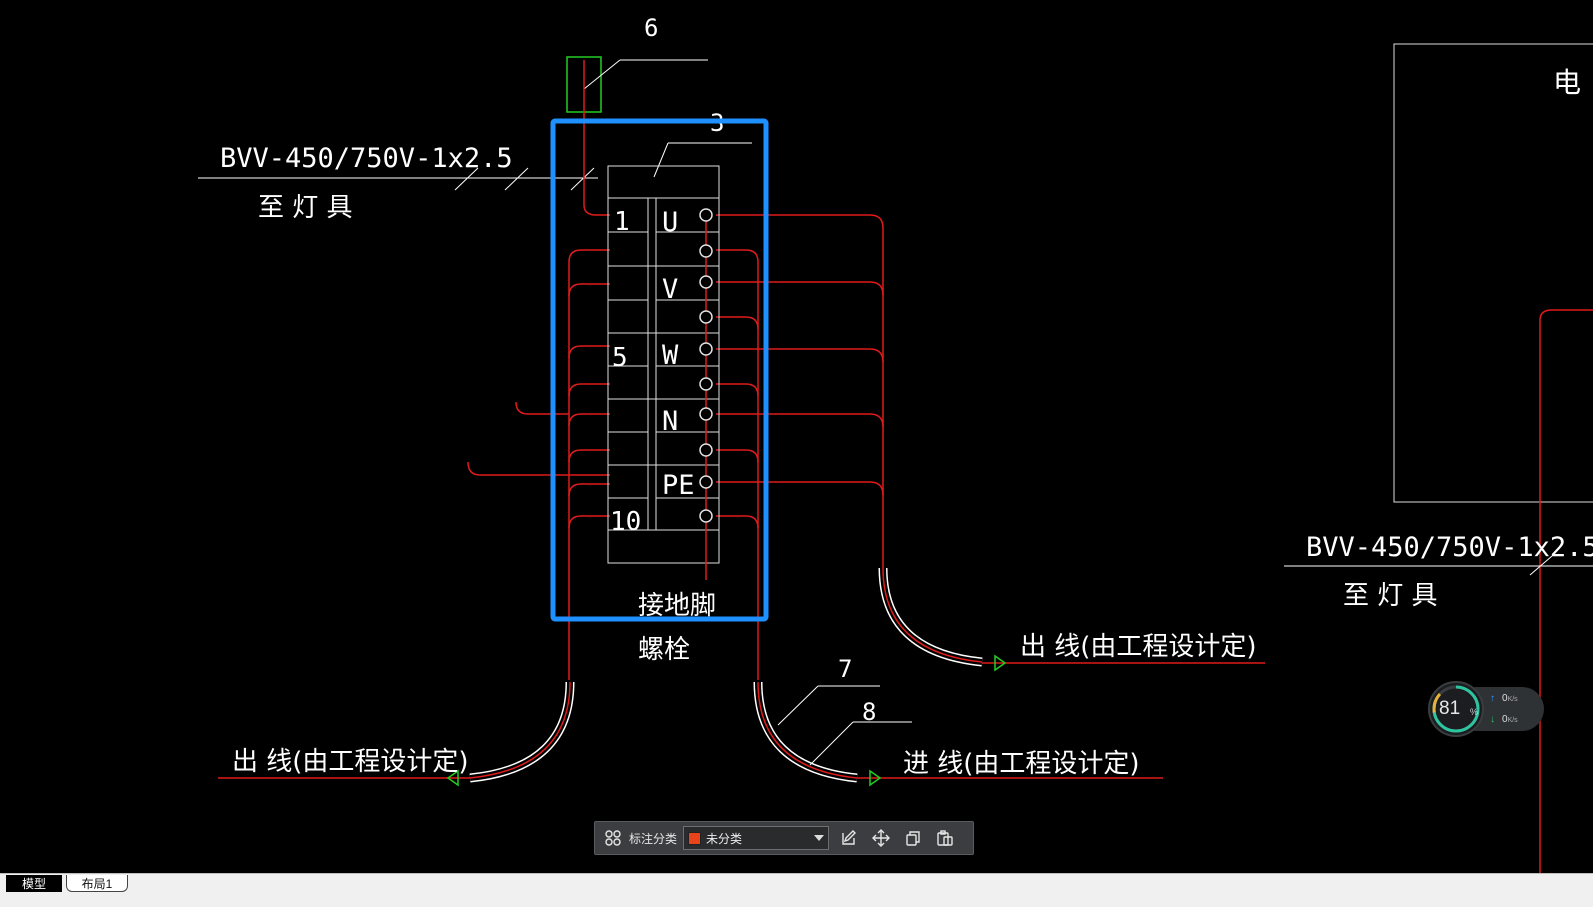 This screenshot has height=907, width=1593. What do you see at coordinates (670, 222) in the screenshot?
I see `phase-u: U` at bounding box center [670, 222].